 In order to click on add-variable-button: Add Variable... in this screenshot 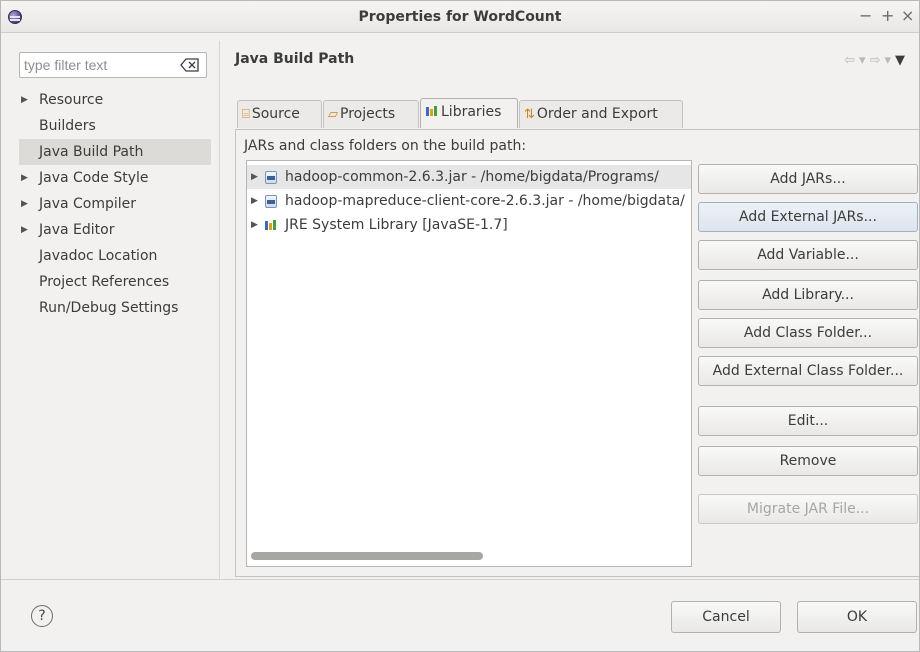, I will do `click(808, 255)`.